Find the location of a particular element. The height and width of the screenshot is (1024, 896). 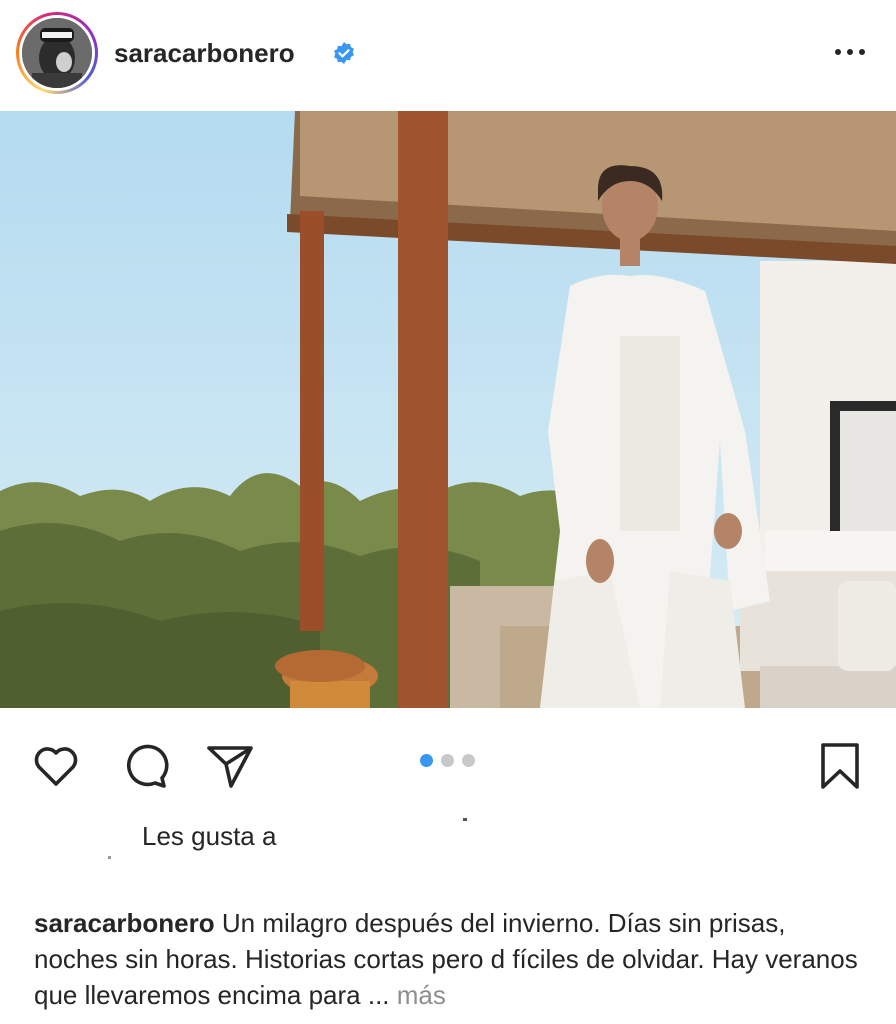

story-ring is located at coordinates (57, 53).